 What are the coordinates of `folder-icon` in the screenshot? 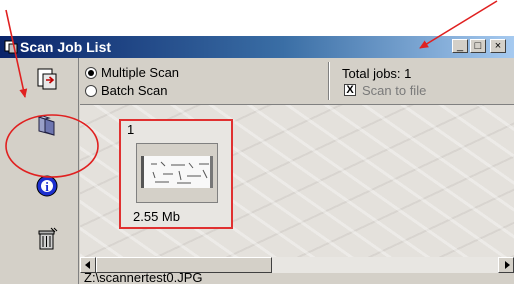 It's located at (47, 126).